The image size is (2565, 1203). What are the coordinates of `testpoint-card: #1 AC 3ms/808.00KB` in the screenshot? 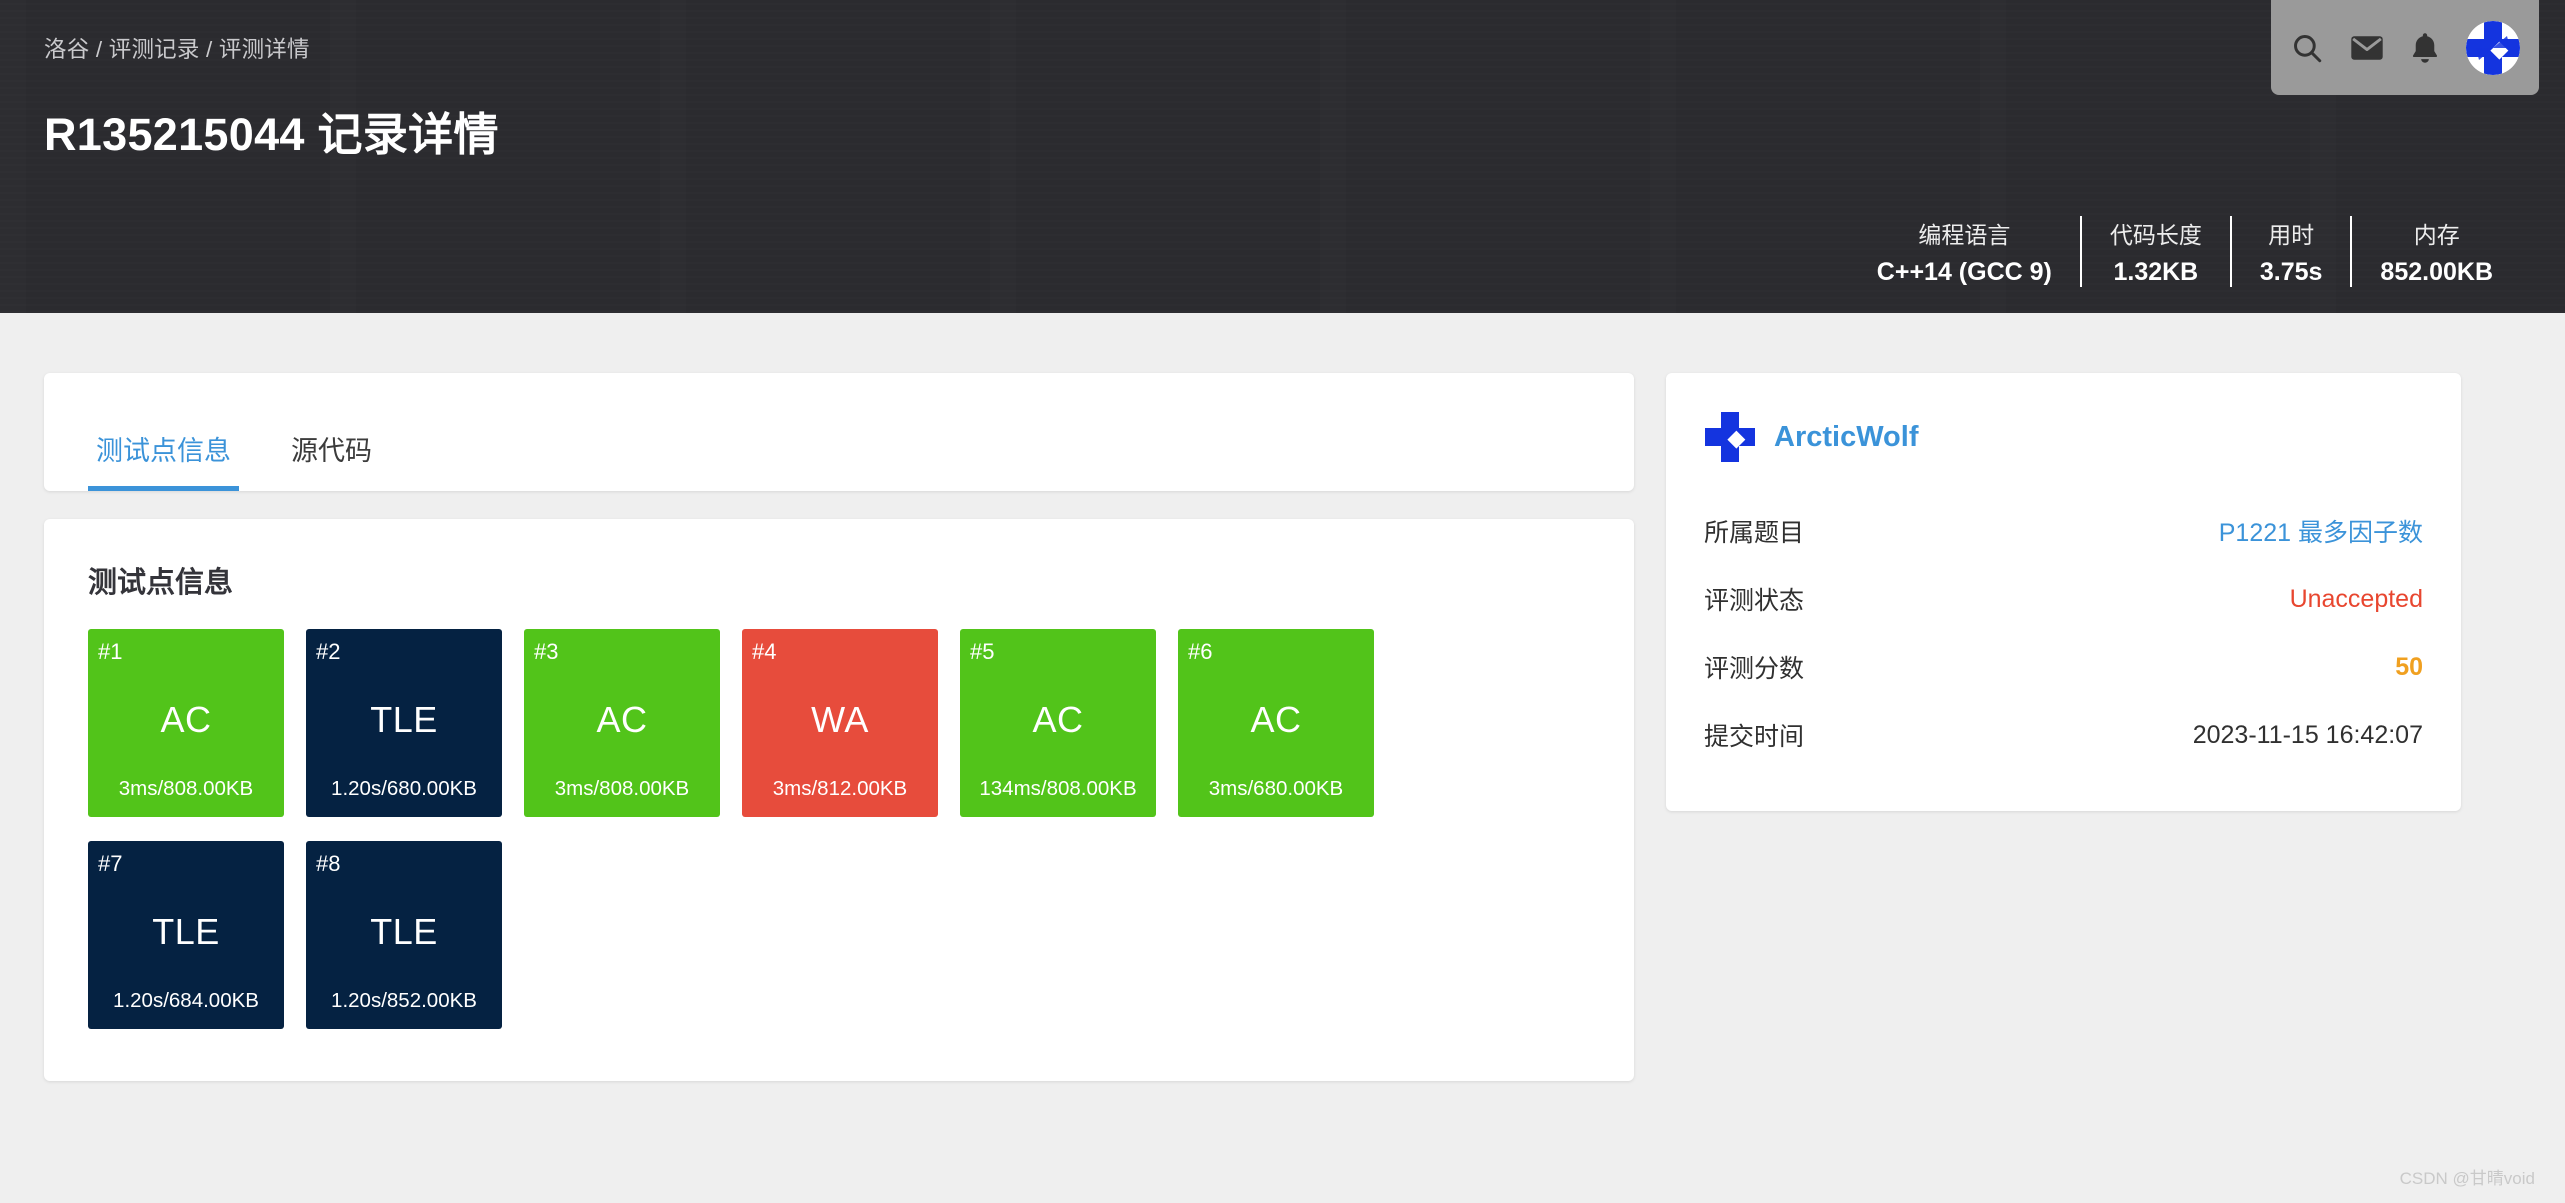 It's located at (186, 723).